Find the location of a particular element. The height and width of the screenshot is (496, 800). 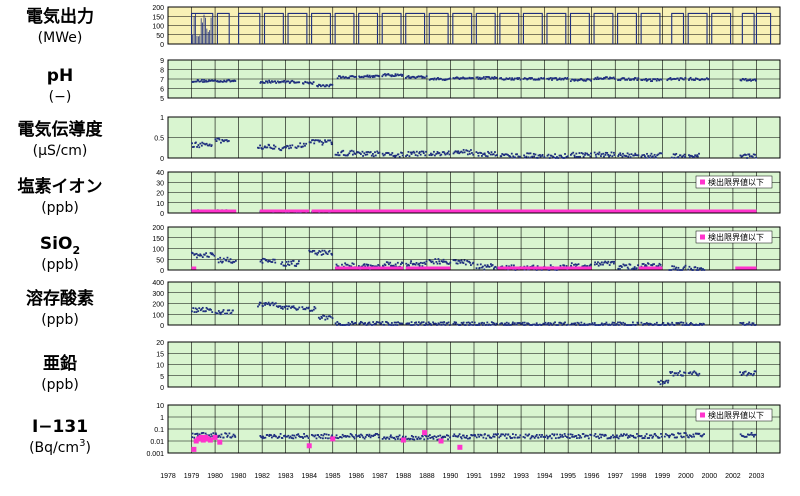

y-tick-label: 5 is located at coordinates (162, 377).